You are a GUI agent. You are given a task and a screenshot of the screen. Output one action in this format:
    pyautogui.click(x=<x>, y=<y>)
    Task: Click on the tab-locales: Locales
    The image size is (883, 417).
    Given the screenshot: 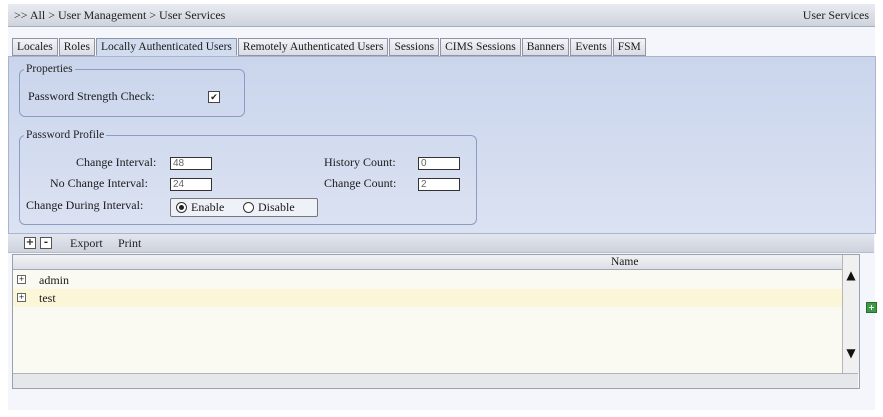 What is the action you would take?
    pyautogui.click(x=35, y=47)
    